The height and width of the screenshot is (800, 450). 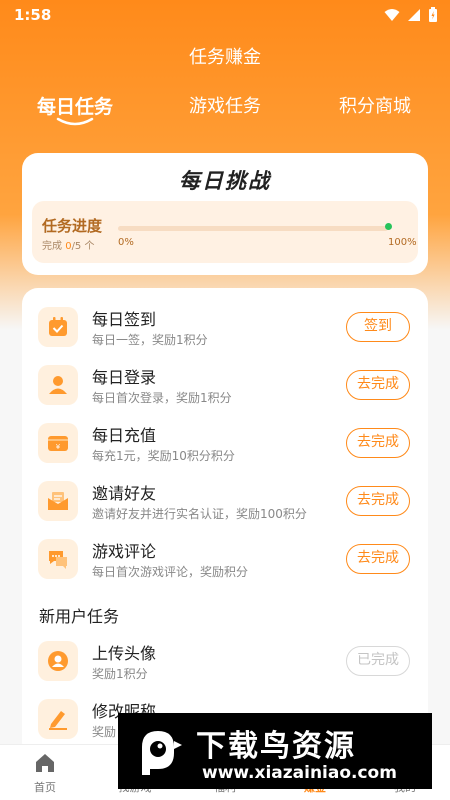 I want to click on calendar-check-icon, so click(x=58, y=327).